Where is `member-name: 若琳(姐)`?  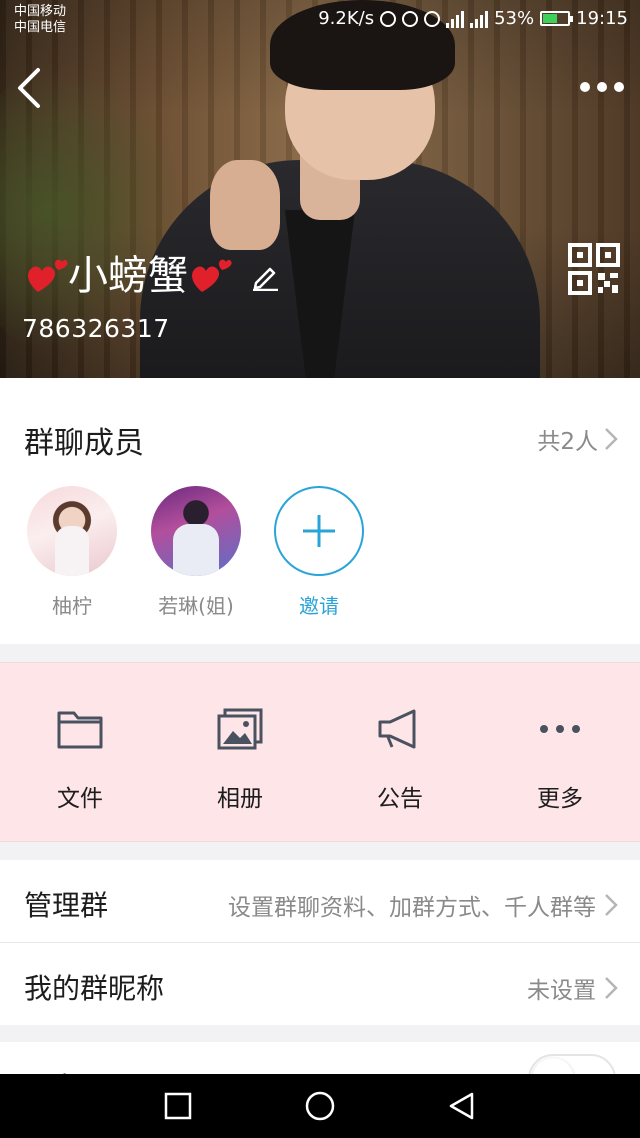 member-name: 若琳(姐) is located at coordinates (196, 606).